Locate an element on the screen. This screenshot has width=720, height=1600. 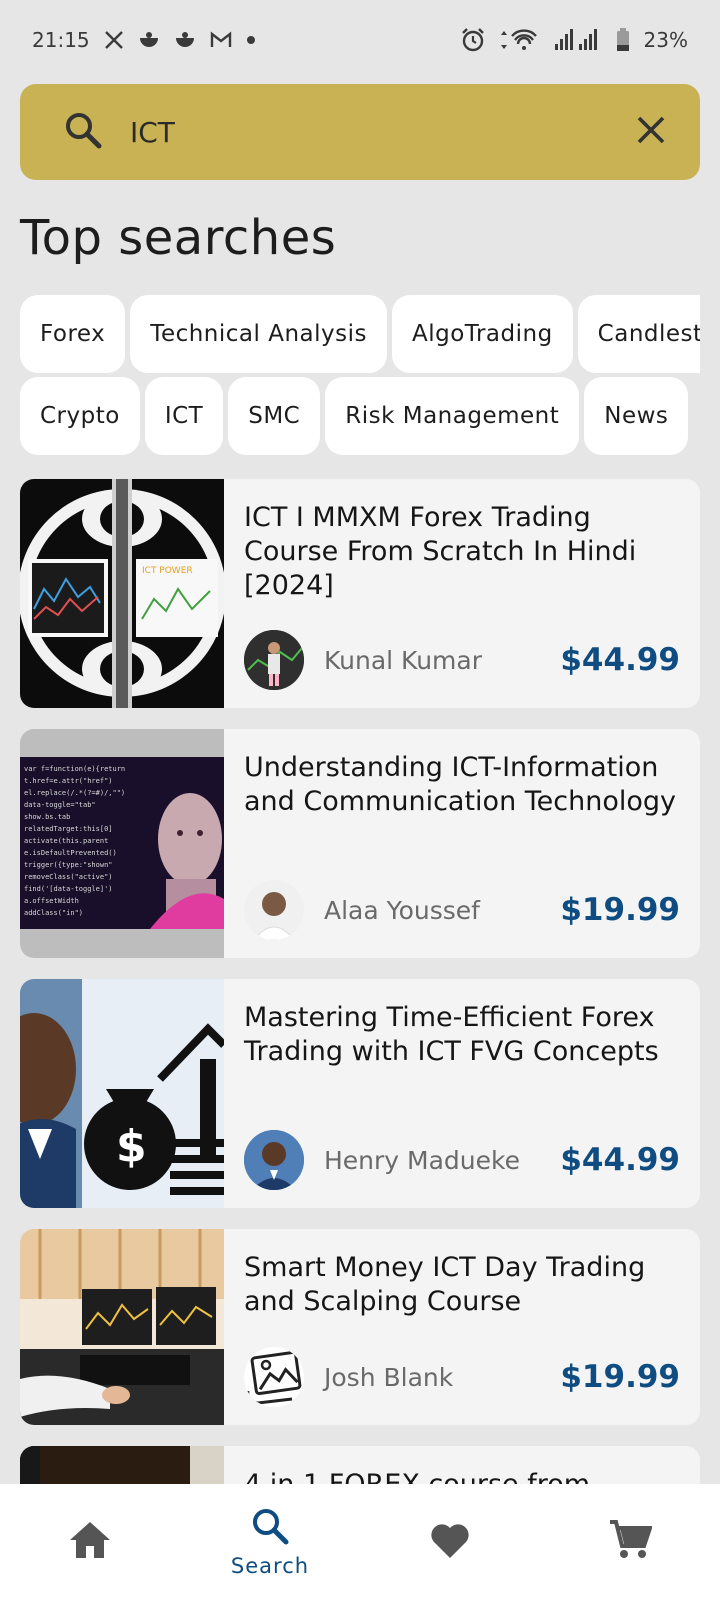
x-icon is located at coordinates (114, 40).